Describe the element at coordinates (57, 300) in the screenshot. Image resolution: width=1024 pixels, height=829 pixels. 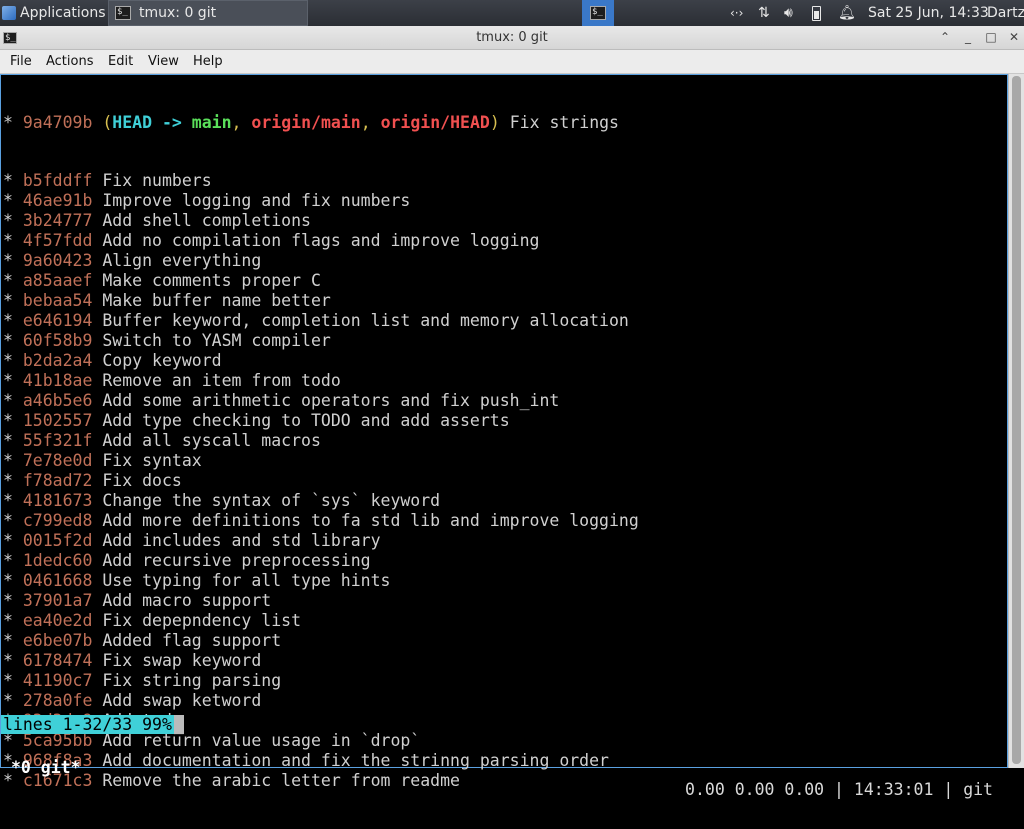
I see `commit-hash: bebaa54` at that location.